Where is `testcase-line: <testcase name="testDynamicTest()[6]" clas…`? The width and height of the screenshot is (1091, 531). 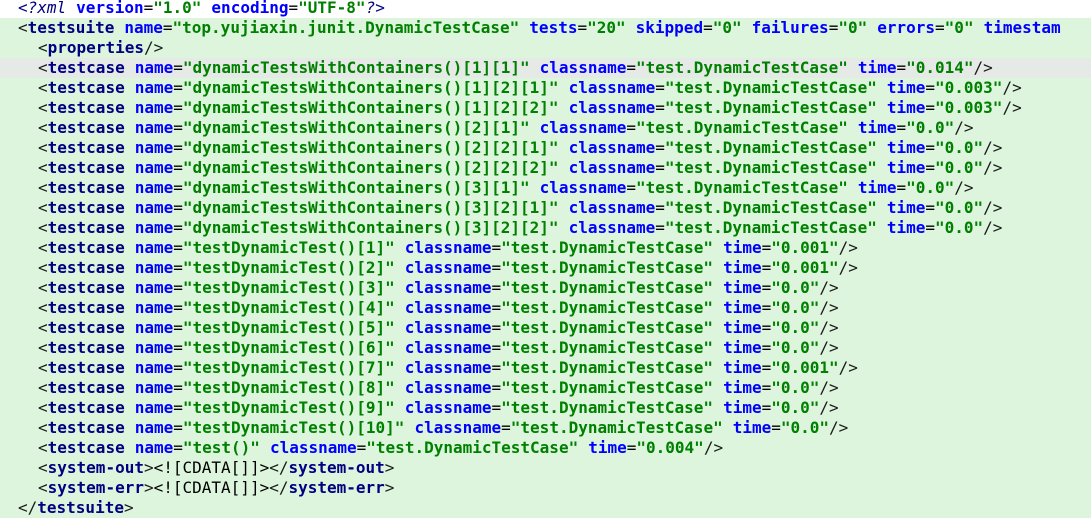 testcase-line: <testcase name="testDynamicTest()[6]" clas… is located at coordinates (545, 348).